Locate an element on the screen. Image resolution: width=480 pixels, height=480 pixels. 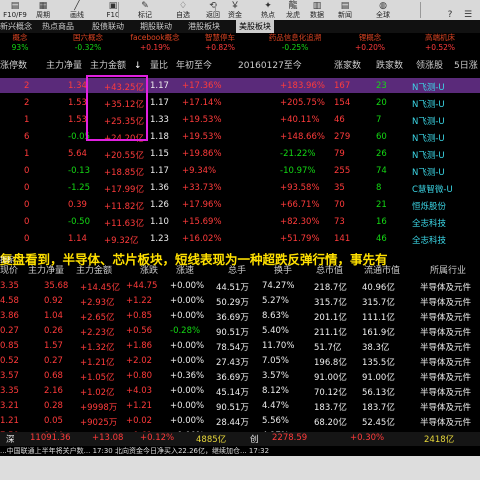
toolbar-button-8: ✦ 热点 is located at coordinates (268, 10).